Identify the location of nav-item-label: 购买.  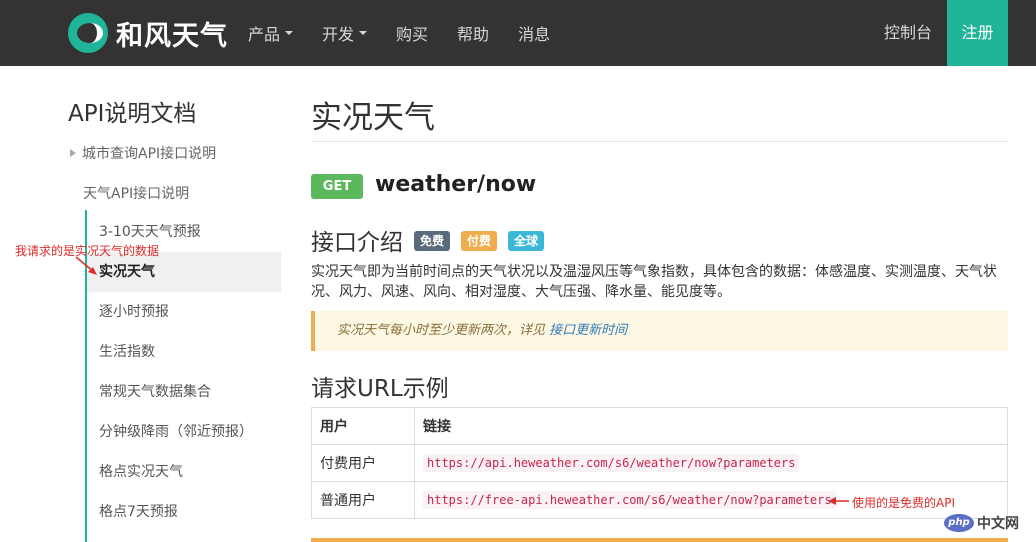
(412, 34).